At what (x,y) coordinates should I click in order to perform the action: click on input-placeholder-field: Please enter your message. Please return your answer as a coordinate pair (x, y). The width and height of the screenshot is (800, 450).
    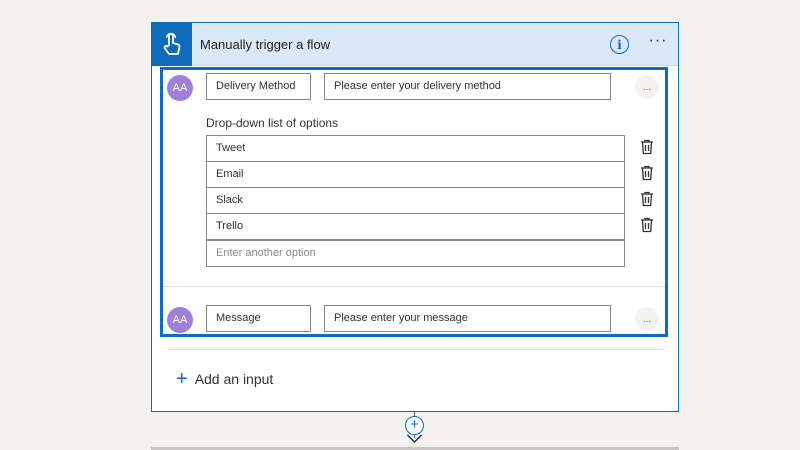
    Looking at the image, I should click on (467, 318).